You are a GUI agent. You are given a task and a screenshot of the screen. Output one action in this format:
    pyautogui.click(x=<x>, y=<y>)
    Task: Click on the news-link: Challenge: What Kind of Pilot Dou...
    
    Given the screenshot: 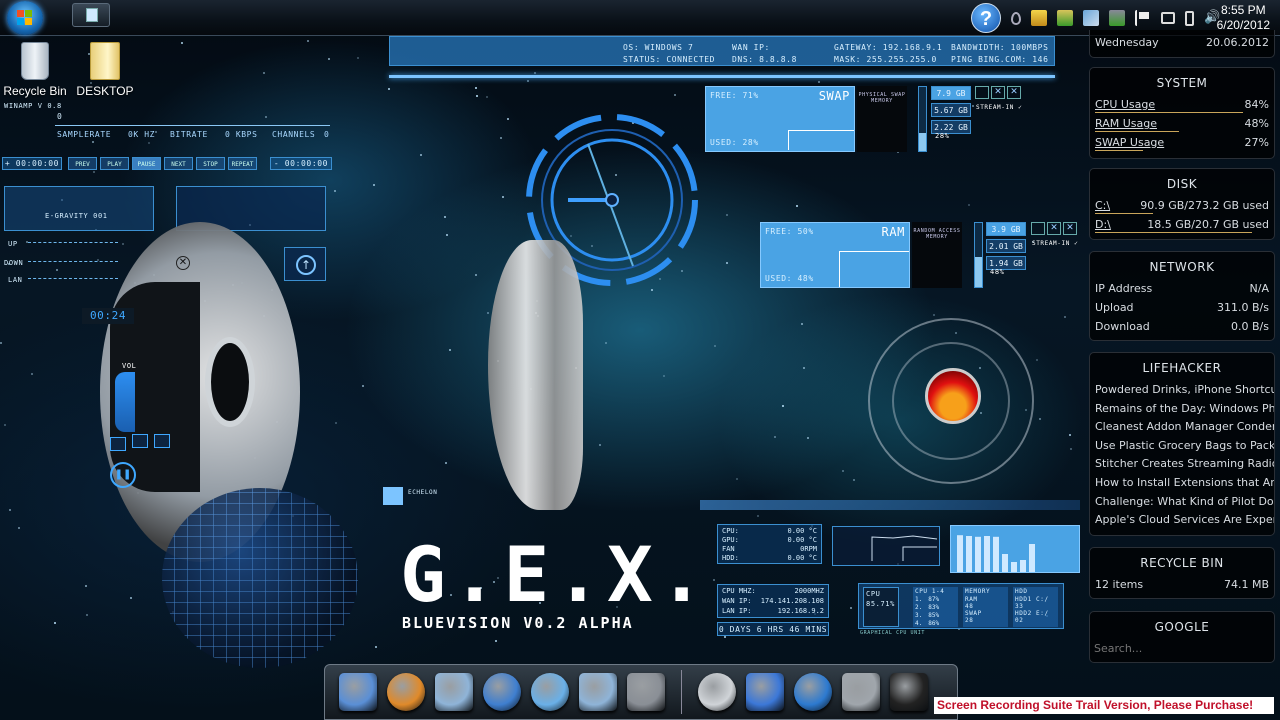 What is the action you would take?
    pyautogui.click(x=1182, y=502)
    